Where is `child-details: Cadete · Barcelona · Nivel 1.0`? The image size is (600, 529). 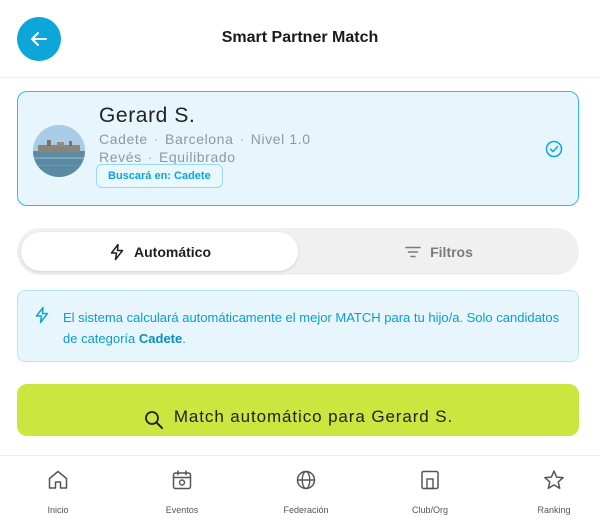 child-details: Cadete · Barcelona · Nivel 1.0 is located at coordinates (205, 139).